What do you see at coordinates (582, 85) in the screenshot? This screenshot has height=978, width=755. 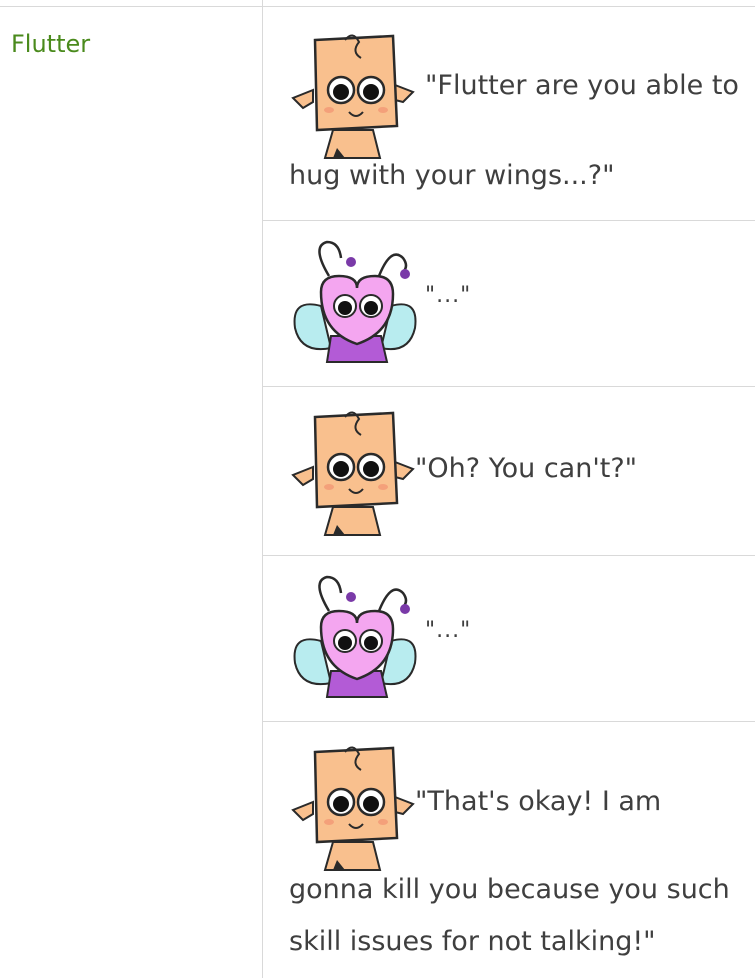 I see `dialogue-text: "Flutter are you able to` at bounding box center [582, 85].